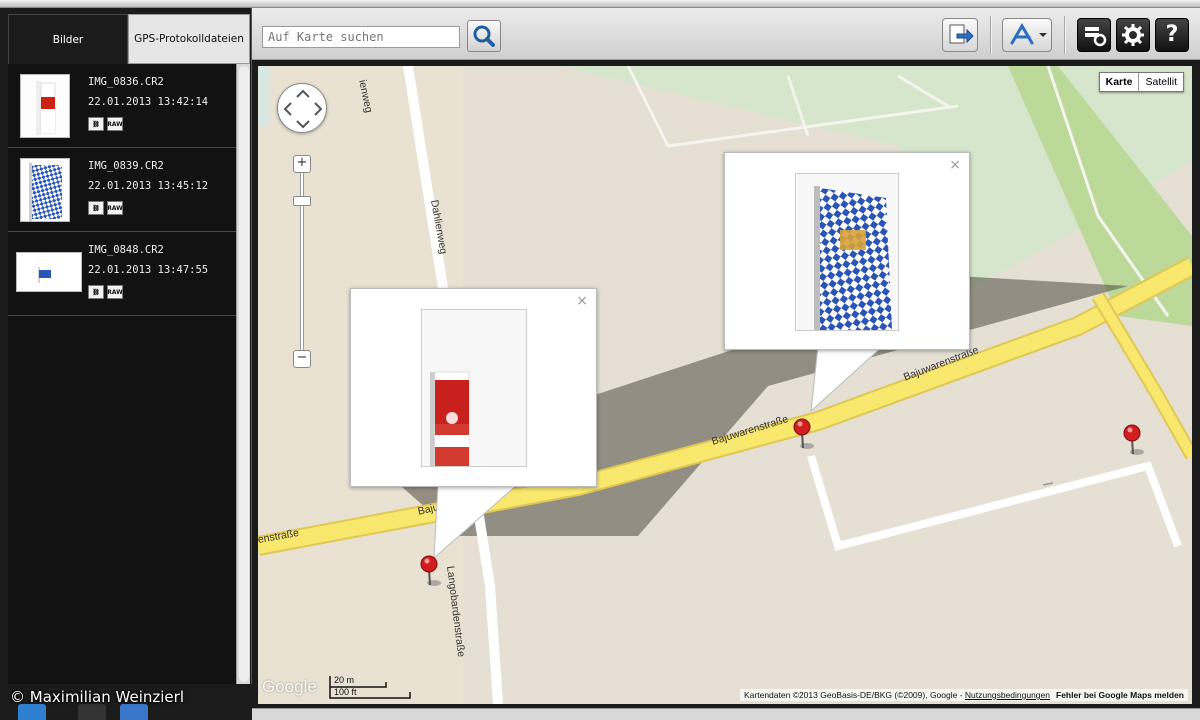  What do you see at coordinates (302, 359) in the screenshot?
I see `zoom-out-button: −` at bounding box center [302, 359].